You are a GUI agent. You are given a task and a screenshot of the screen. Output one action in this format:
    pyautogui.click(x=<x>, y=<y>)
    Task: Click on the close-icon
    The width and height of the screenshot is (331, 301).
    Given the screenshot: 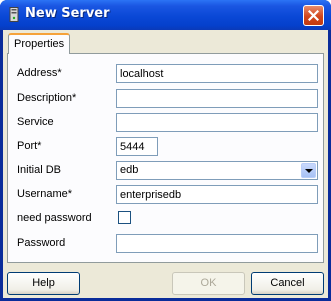 What is the action you would take?
    pyautogui.click(x=313, y=15)
    